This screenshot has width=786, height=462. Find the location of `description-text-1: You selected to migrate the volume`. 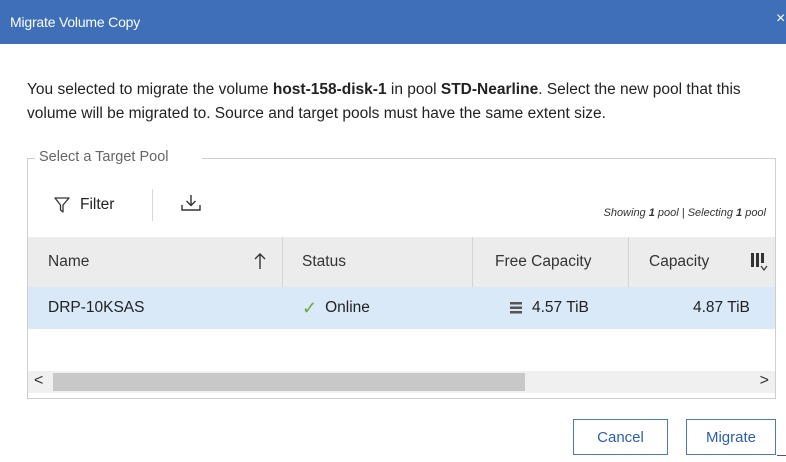

description-text-1: You selected to migrate the volume is located at coordinates (150, 89).